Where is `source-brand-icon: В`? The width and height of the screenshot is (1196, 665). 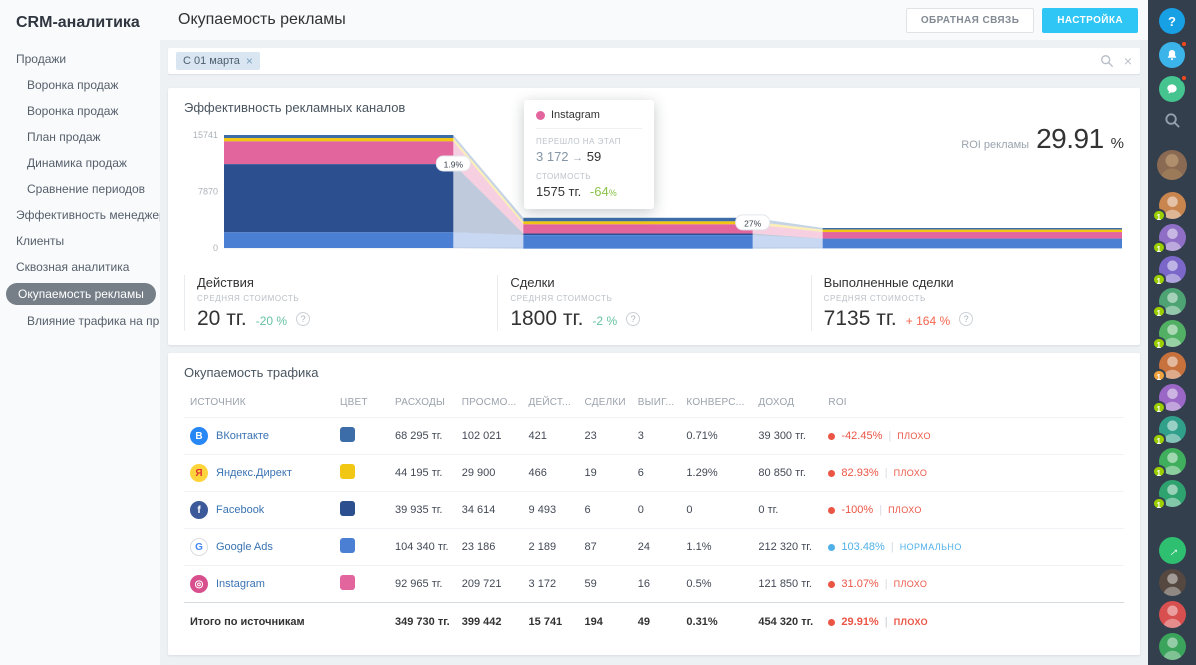
source-brand-icon: В is located at coordinates (199, 436).